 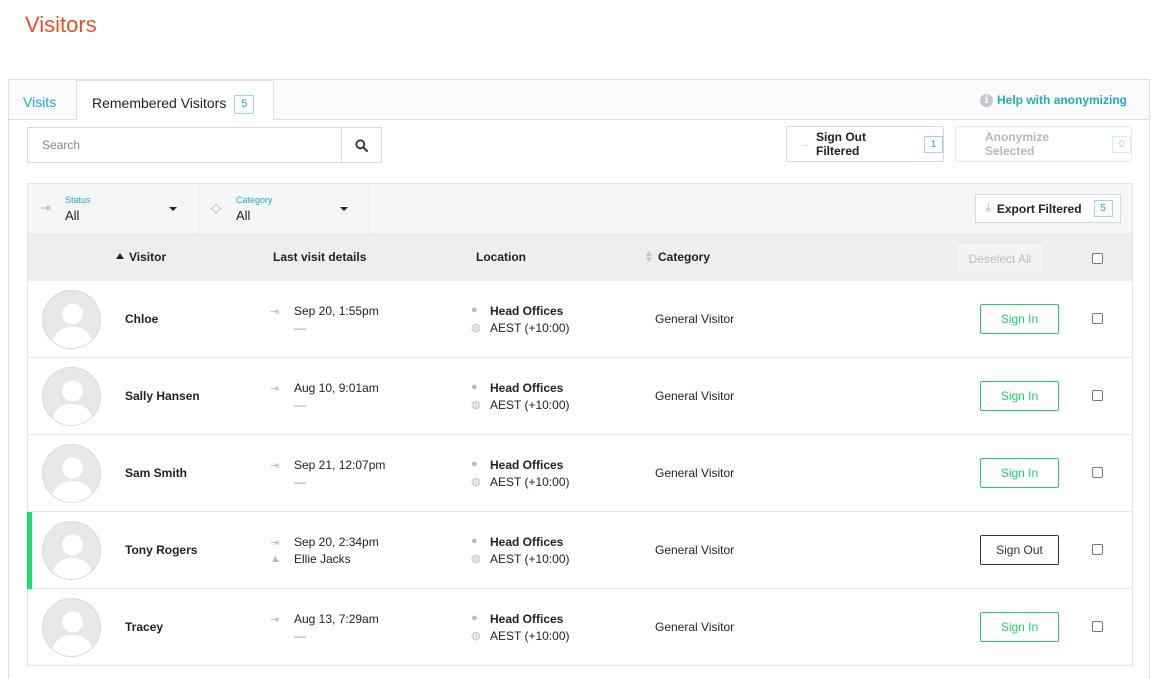 I want to click on tab-visits: Visits, so click(x=39, y=100).